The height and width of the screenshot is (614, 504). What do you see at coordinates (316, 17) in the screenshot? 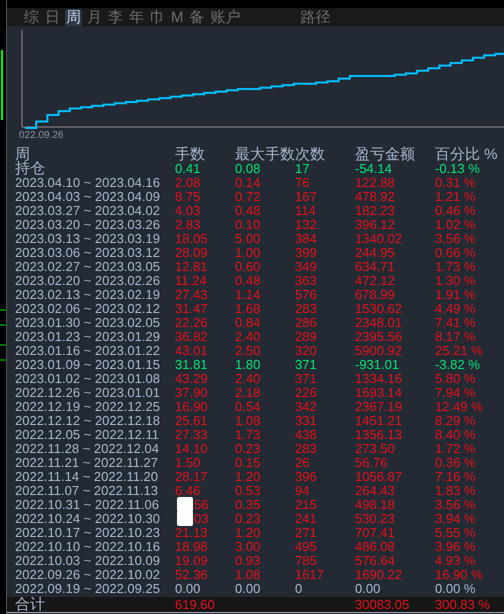
I see `period-tab: 路径` at bounding box center [316, 17].